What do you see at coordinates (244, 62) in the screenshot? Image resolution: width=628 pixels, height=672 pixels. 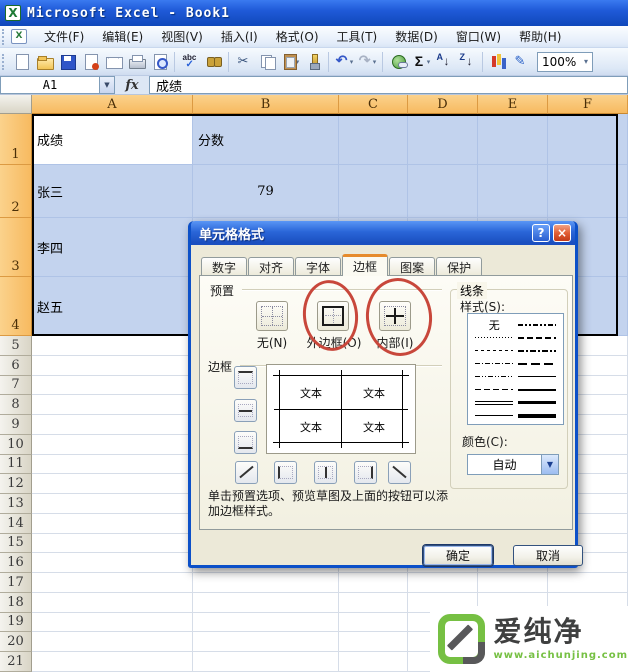 I see `cut-button` at bounding box center [244, 62].